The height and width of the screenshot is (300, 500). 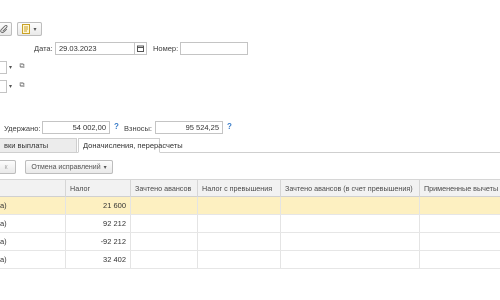 I want to click on number-label: Номер:, so click(x=166, y=48).